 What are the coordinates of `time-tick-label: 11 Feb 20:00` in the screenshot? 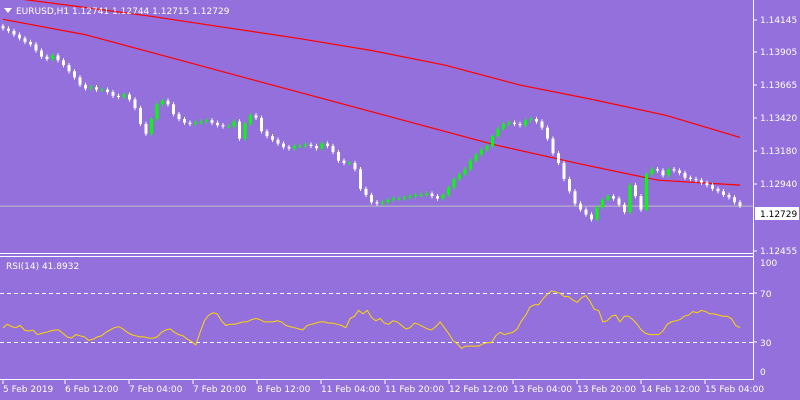 It's located at (414, 390).